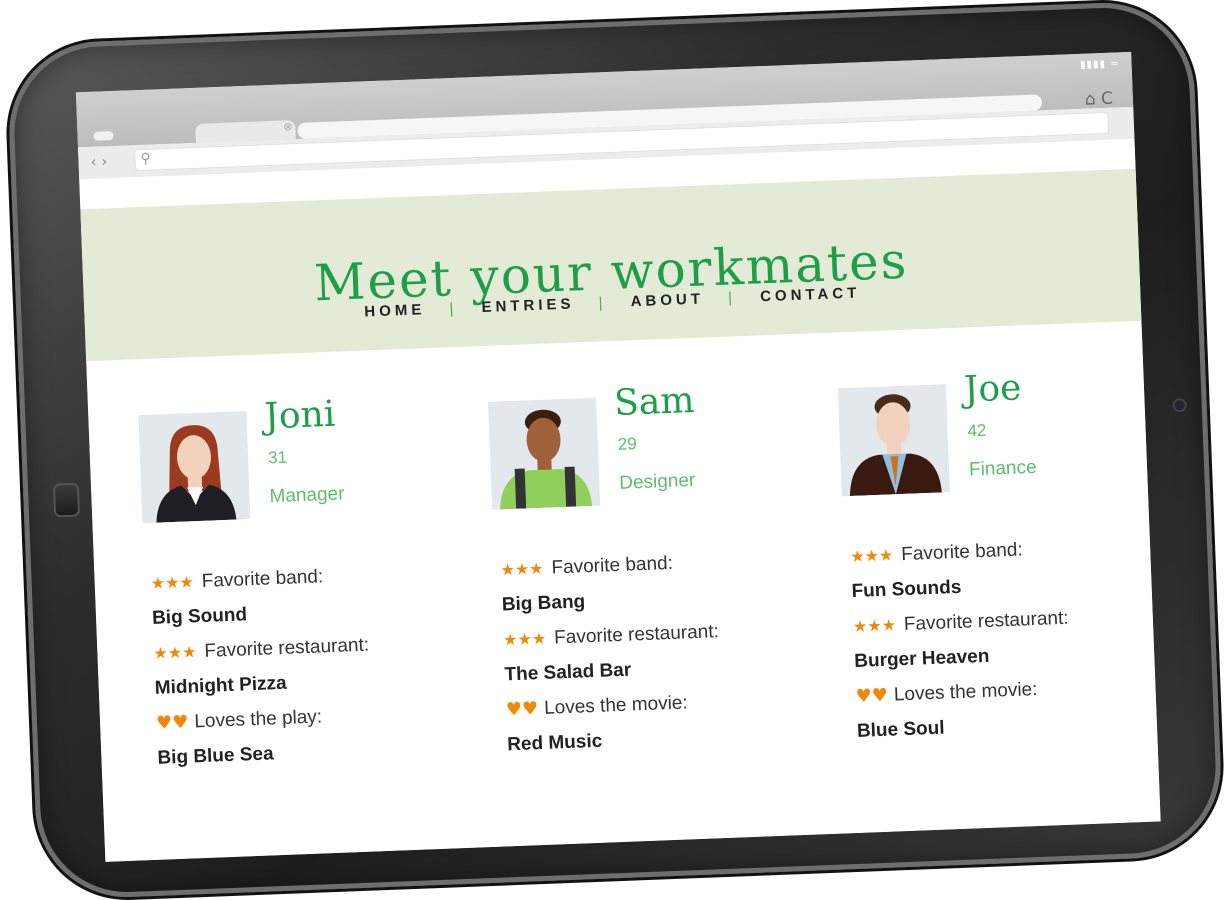 Image resolution: width=1229 pixels, height=900 pixels. Describe the element at coordinates (258, 719) in the screenshot. I see `fact-label-text: Loves the play:` at that location.